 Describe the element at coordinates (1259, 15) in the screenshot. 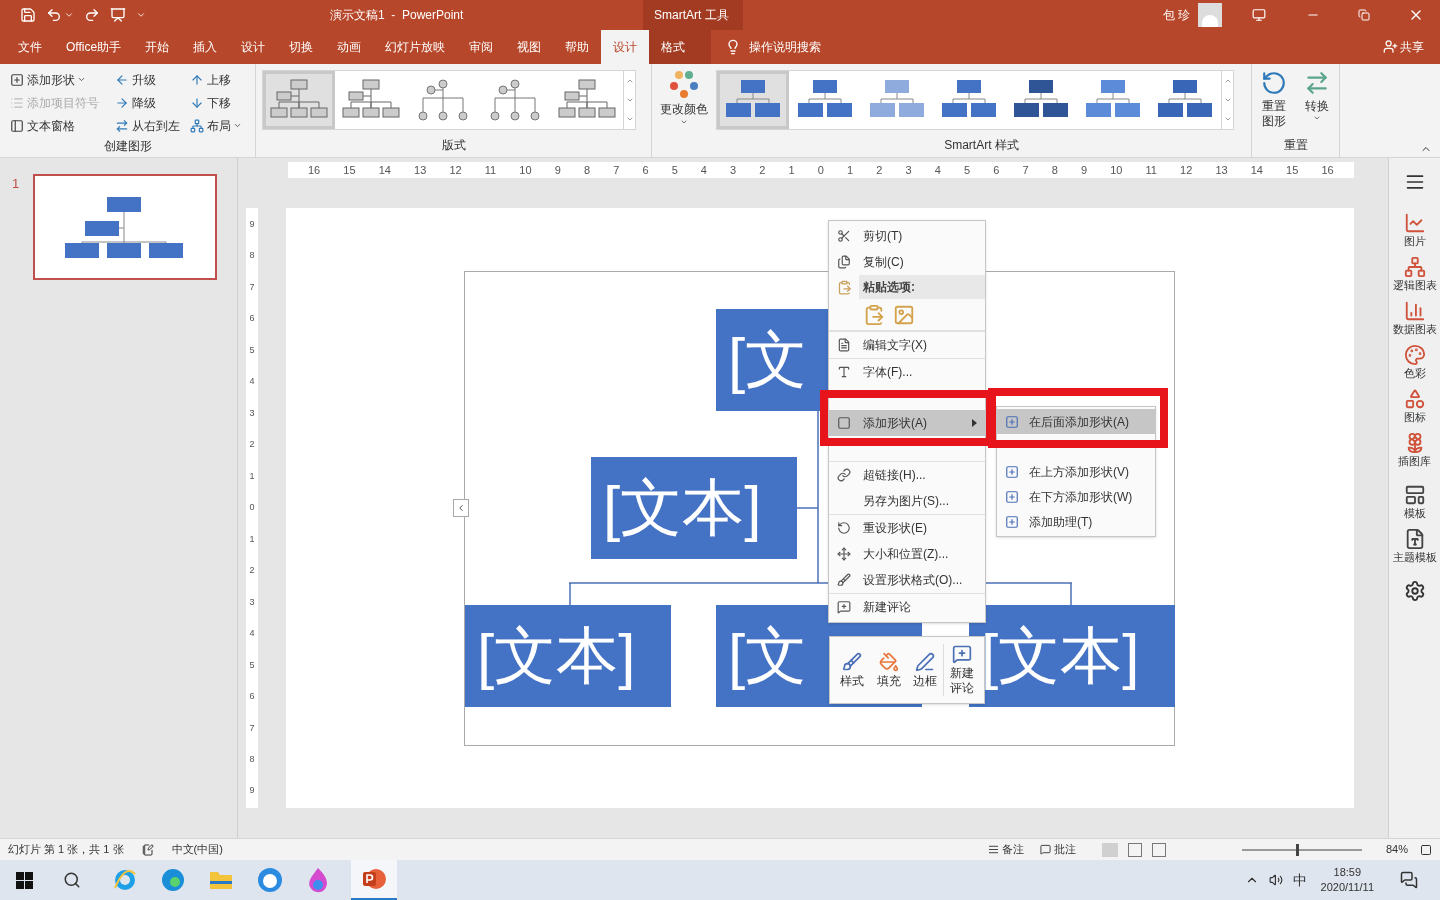

I see `ribbon-display-icon` at that location.